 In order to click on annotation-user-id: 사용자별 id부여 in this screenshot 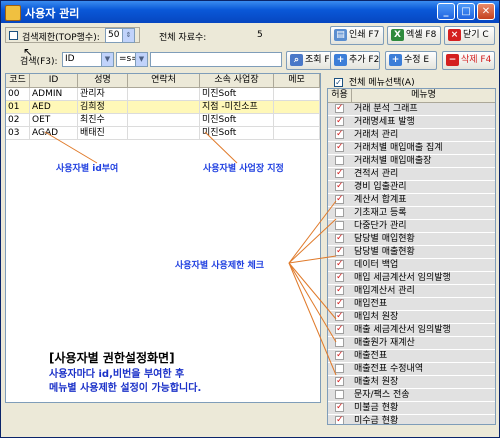, I will do `click(87, 169)`.